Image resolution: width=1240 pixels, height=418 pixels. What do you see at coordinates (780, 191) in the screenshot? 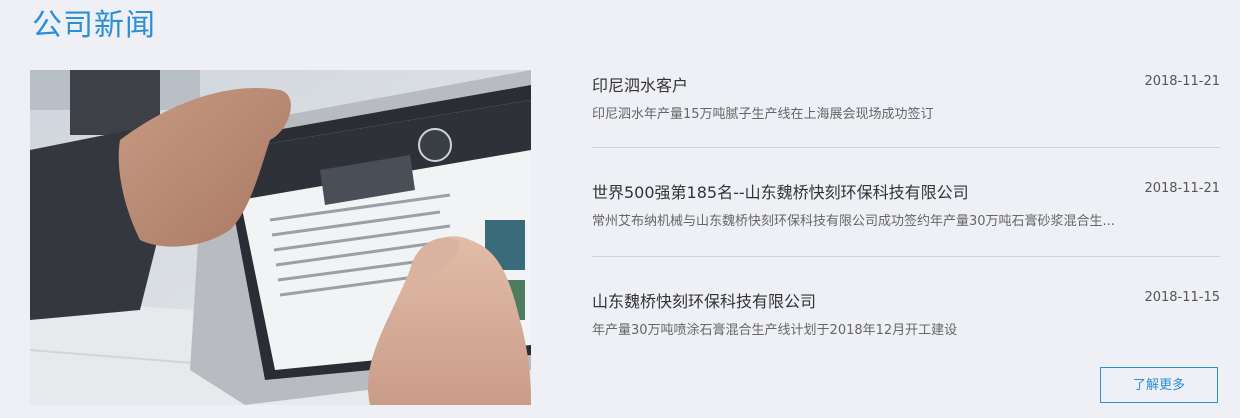
I see `news-title: 世界500强第185名--山东魏桥快刻环保科技有限公司` at bounding box center [780, 191].